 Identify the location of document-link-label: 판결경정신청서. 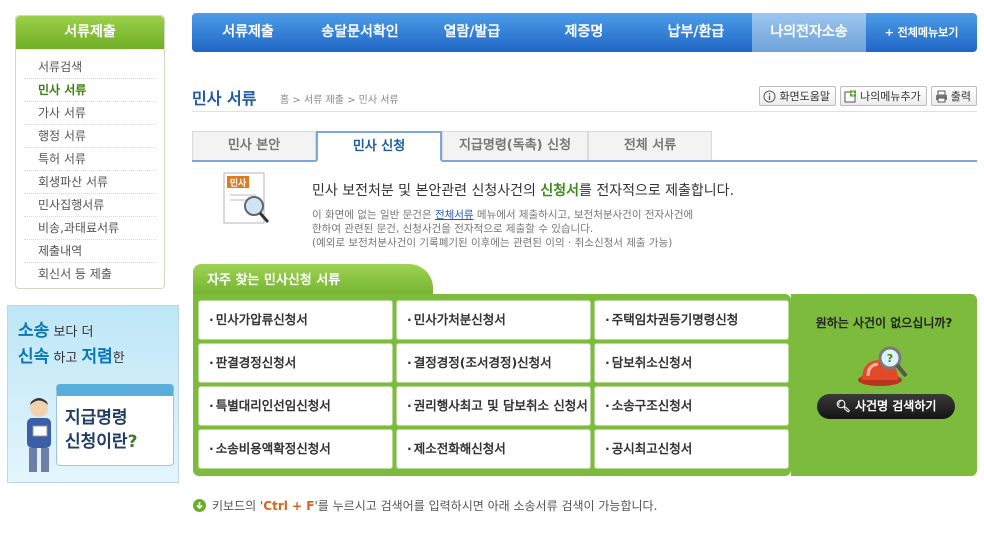
(256, 362).